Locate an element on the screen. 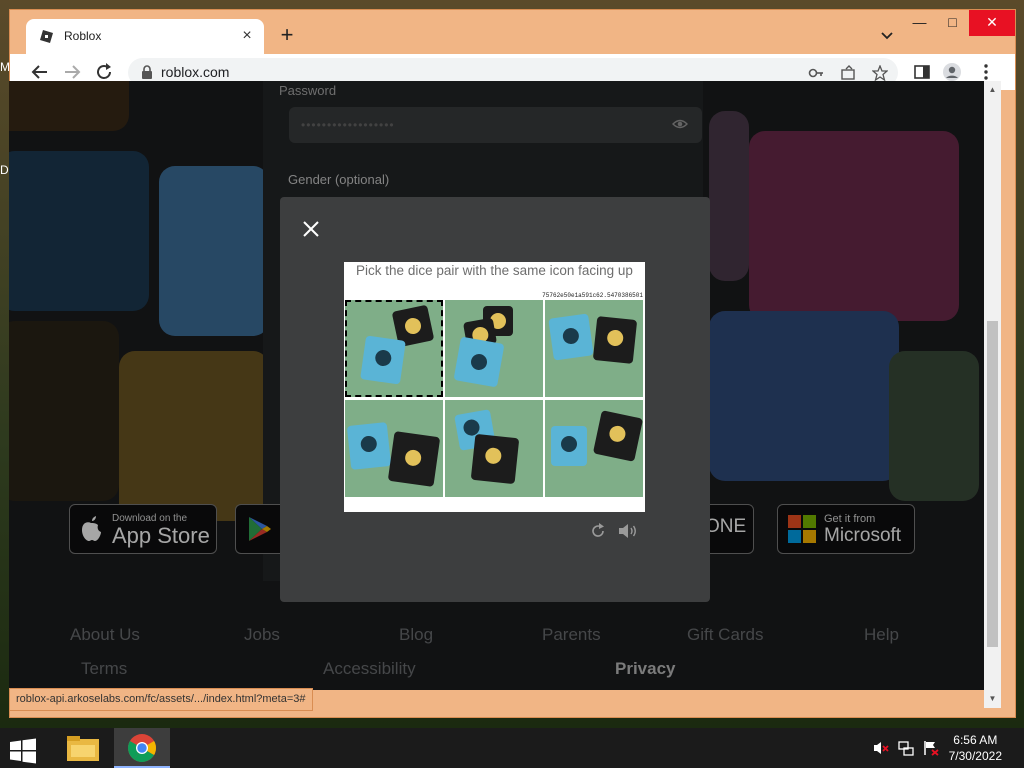 The image size is (1024, 768). key-icon is located at coordinates (816, 73).